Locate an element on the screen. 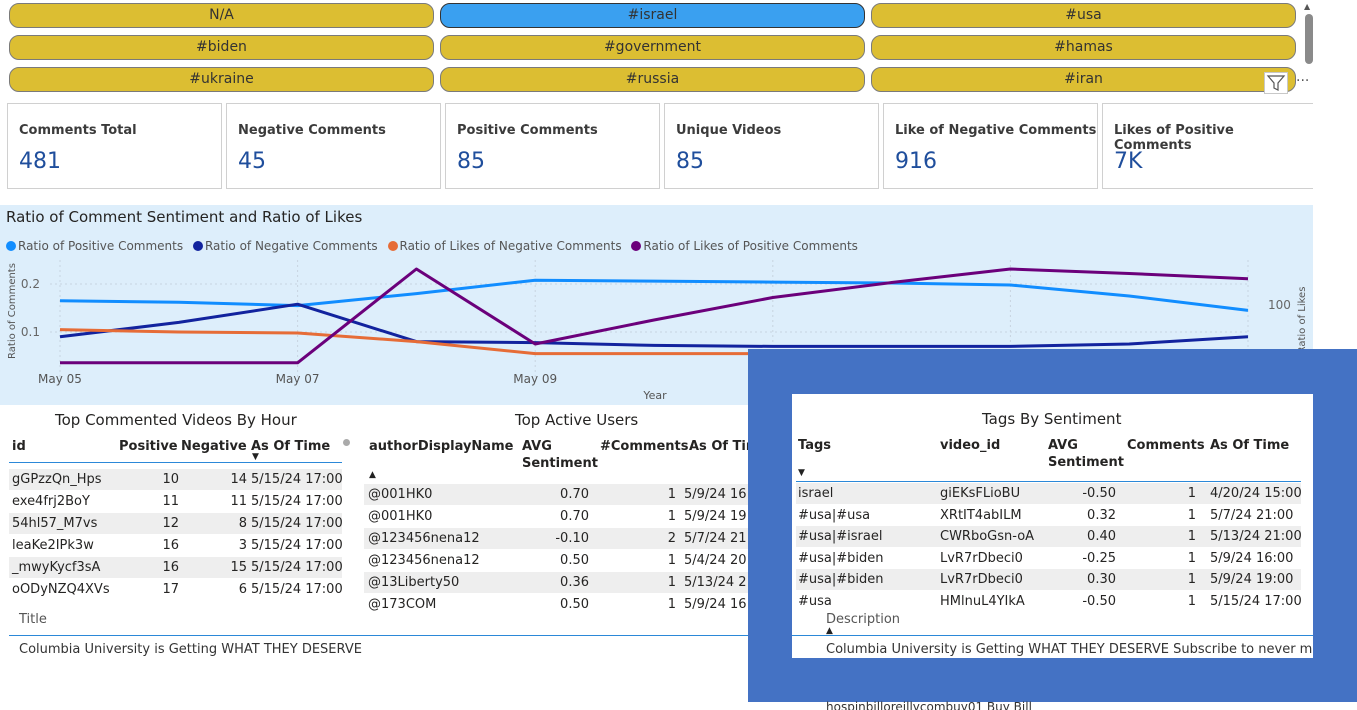 The image size is (1357, 710). slicer-tag-usa: #usa is located at coordinates (1083, 15).